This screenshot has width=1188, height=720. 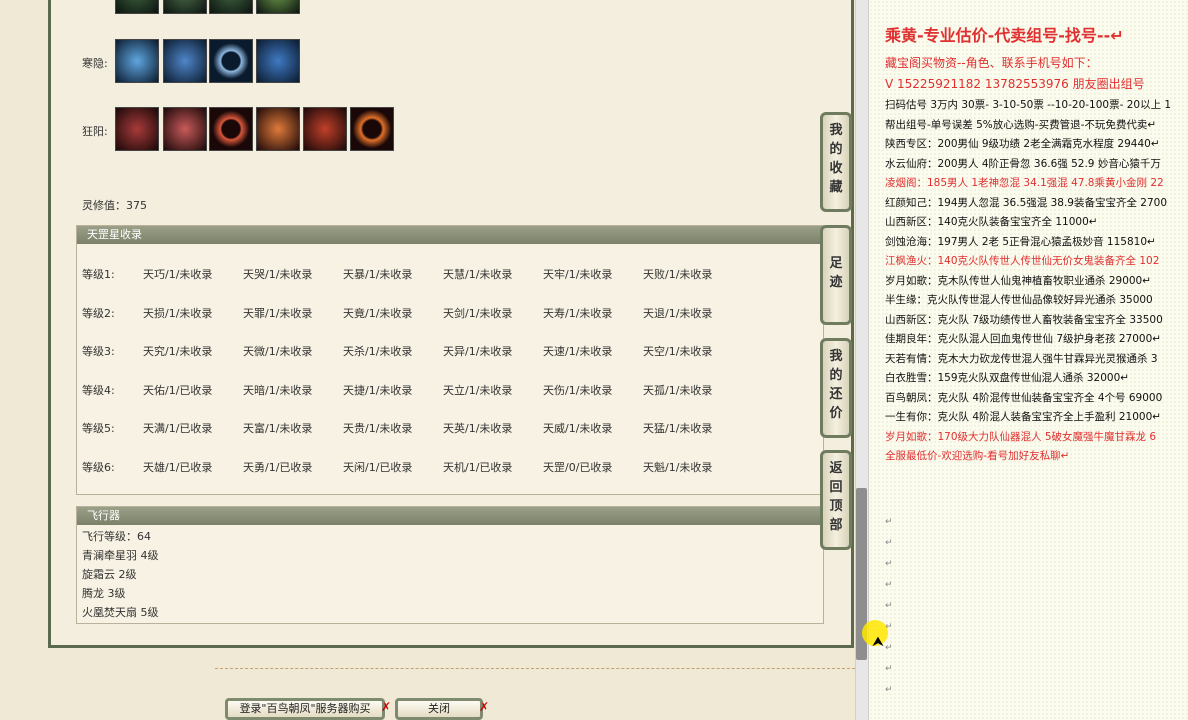 I want to click on tiangang-star-cell: 天猛/1/未收录, so click(x=678, y=428).